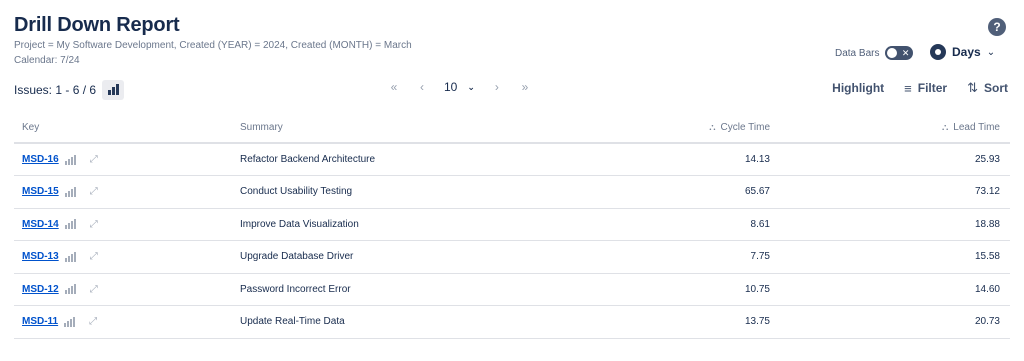 The width and height of the screenshot is (1024, 361). What do you see at coordinates (40, 159) in the screenshot?
I see `issue-key-link: MSD-16` at bounding box center [40, 159].